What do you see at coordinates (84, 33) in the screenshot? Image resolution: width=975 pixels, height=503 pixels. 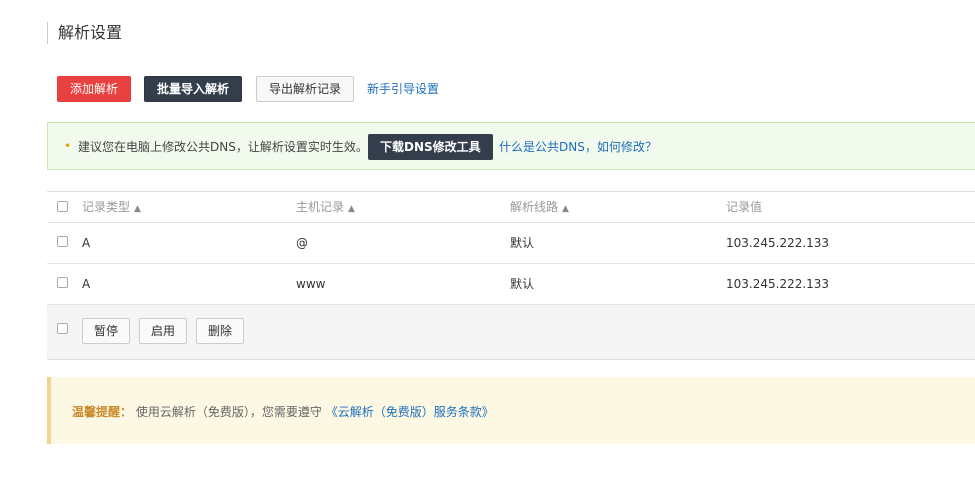 I see `page-title: 解析设置` at bounding box center [84, 33].